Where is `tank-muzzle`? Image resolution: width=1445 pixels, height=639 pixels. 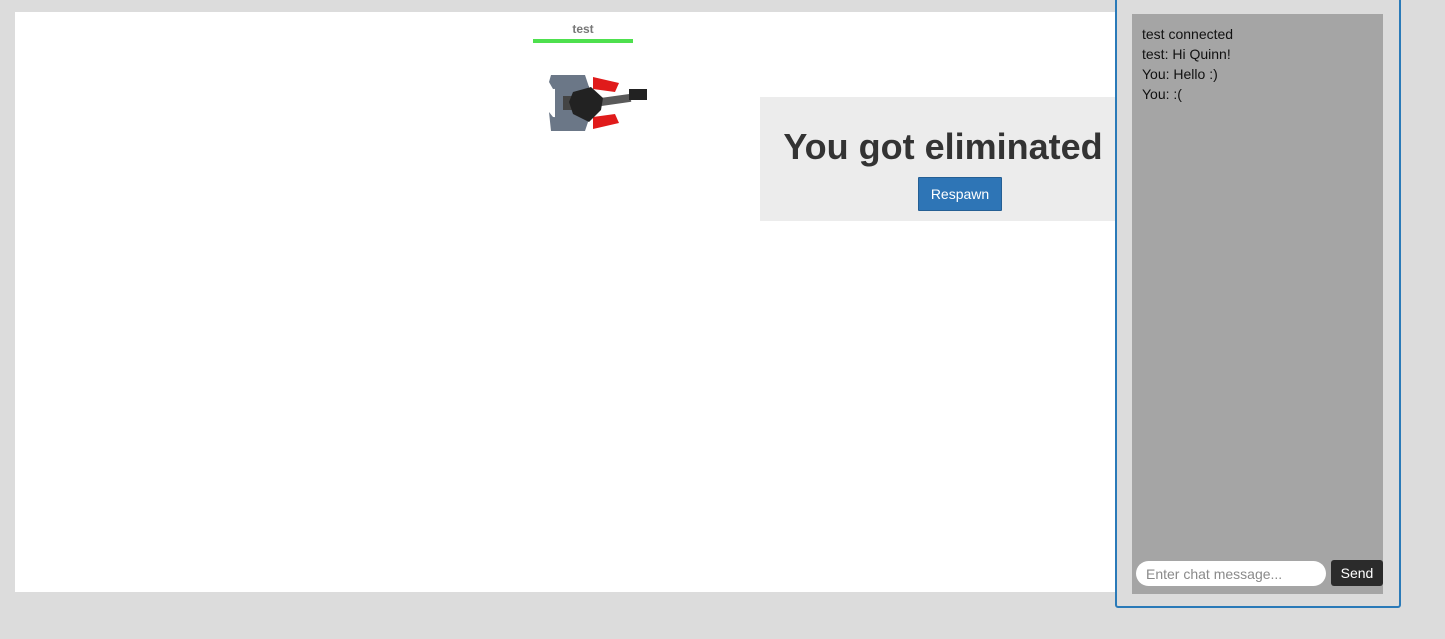
tank-muzzle is located at coordinates (638, 94).